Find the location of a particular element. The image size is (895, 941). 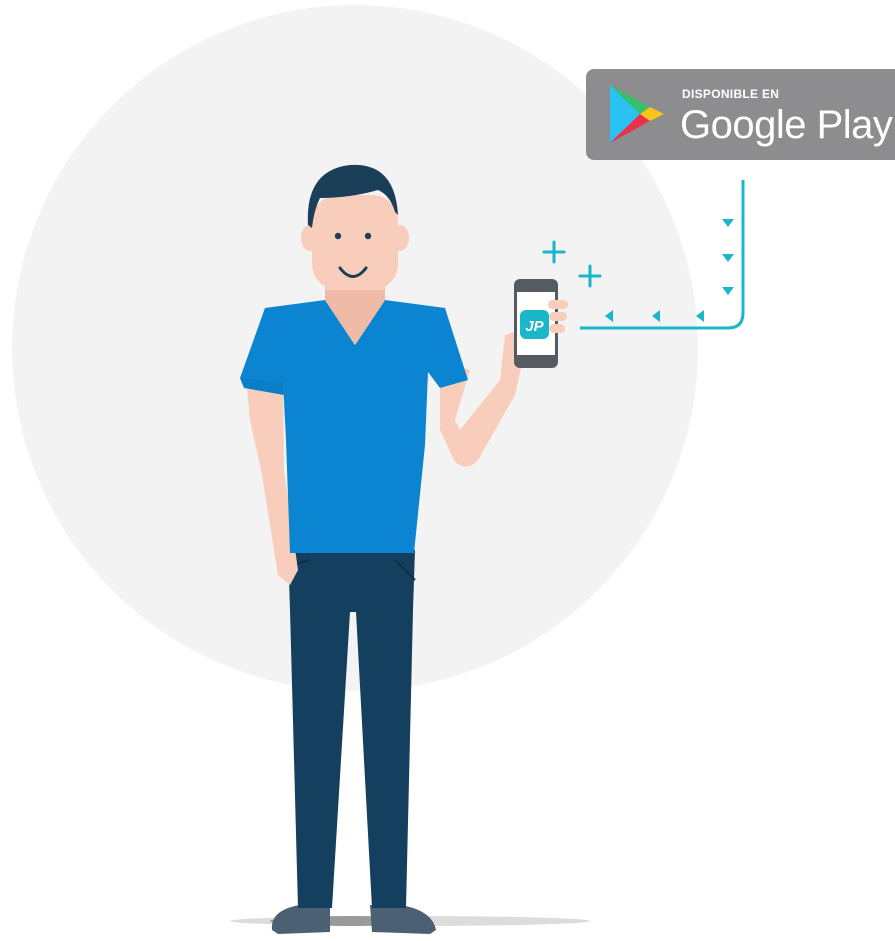

google-play-badge: DISPONIBLE EN Google Play is located at coordinates (740, 114).